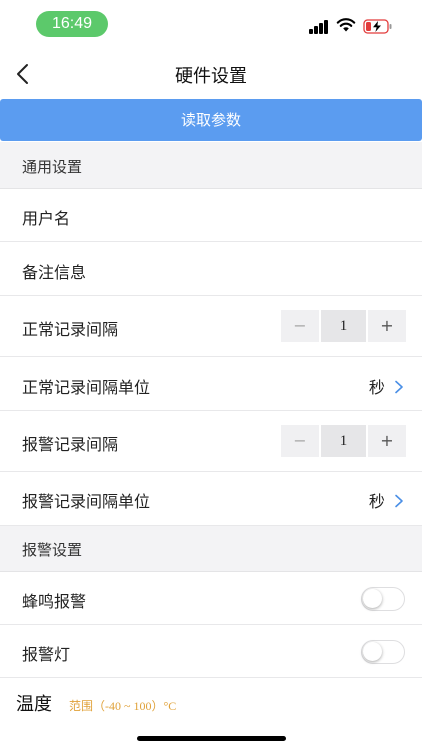 This screenshot has width=422, height=750. I want to click on normal-interval-row: 正常记录间隔 − 1 +, so click(211, 326).